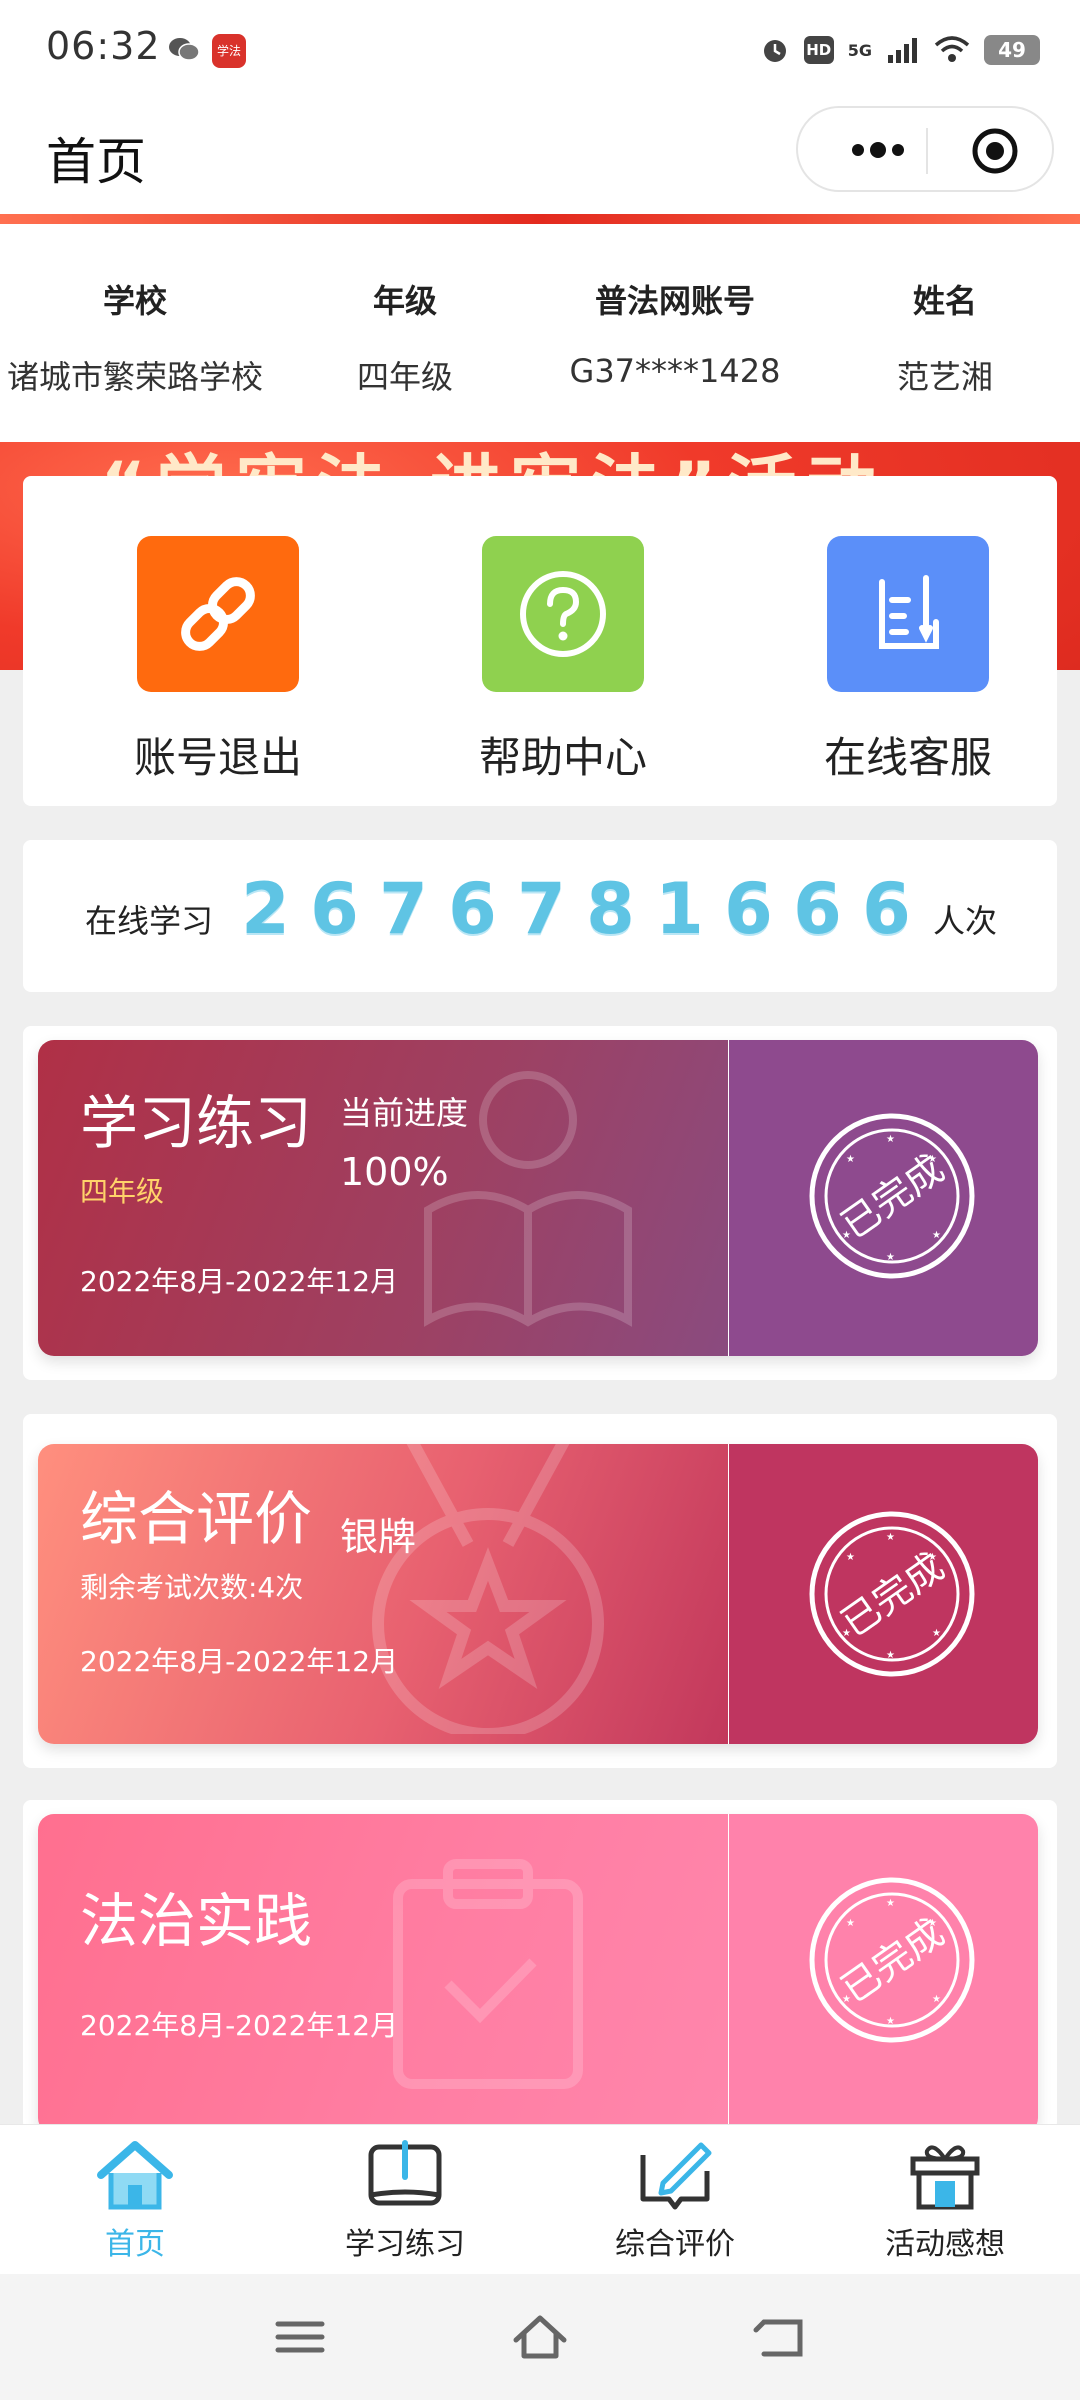 This screenshot has height=2400, width=1080. What do you see at coordinates (675, 2244) in the screenshot?
I see `tab-label: 综合评价` at bounding box center [675, 2244].